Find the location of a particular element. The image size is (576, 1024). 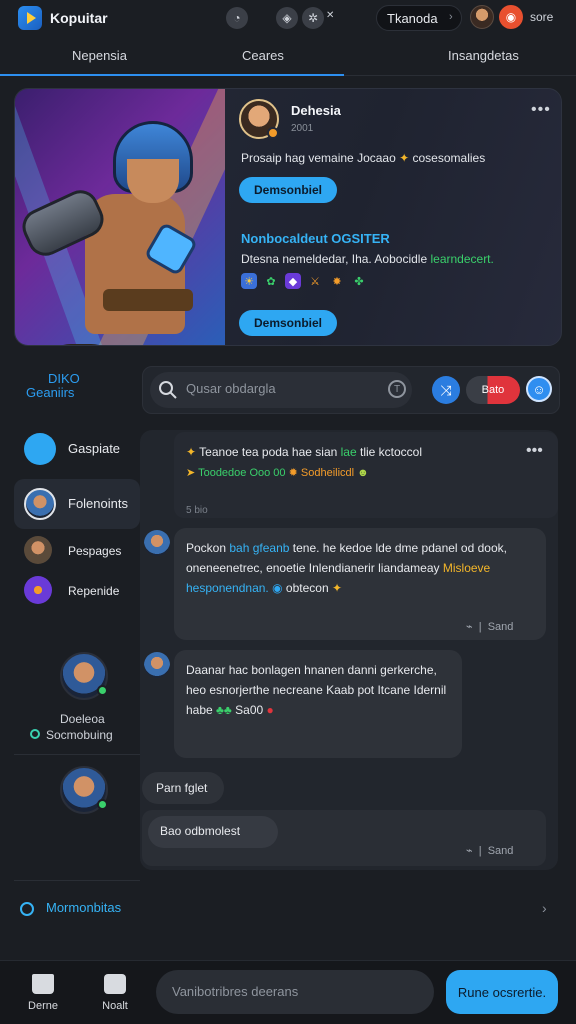

nav-edit: Noalt is located at coordinates (115, 993).